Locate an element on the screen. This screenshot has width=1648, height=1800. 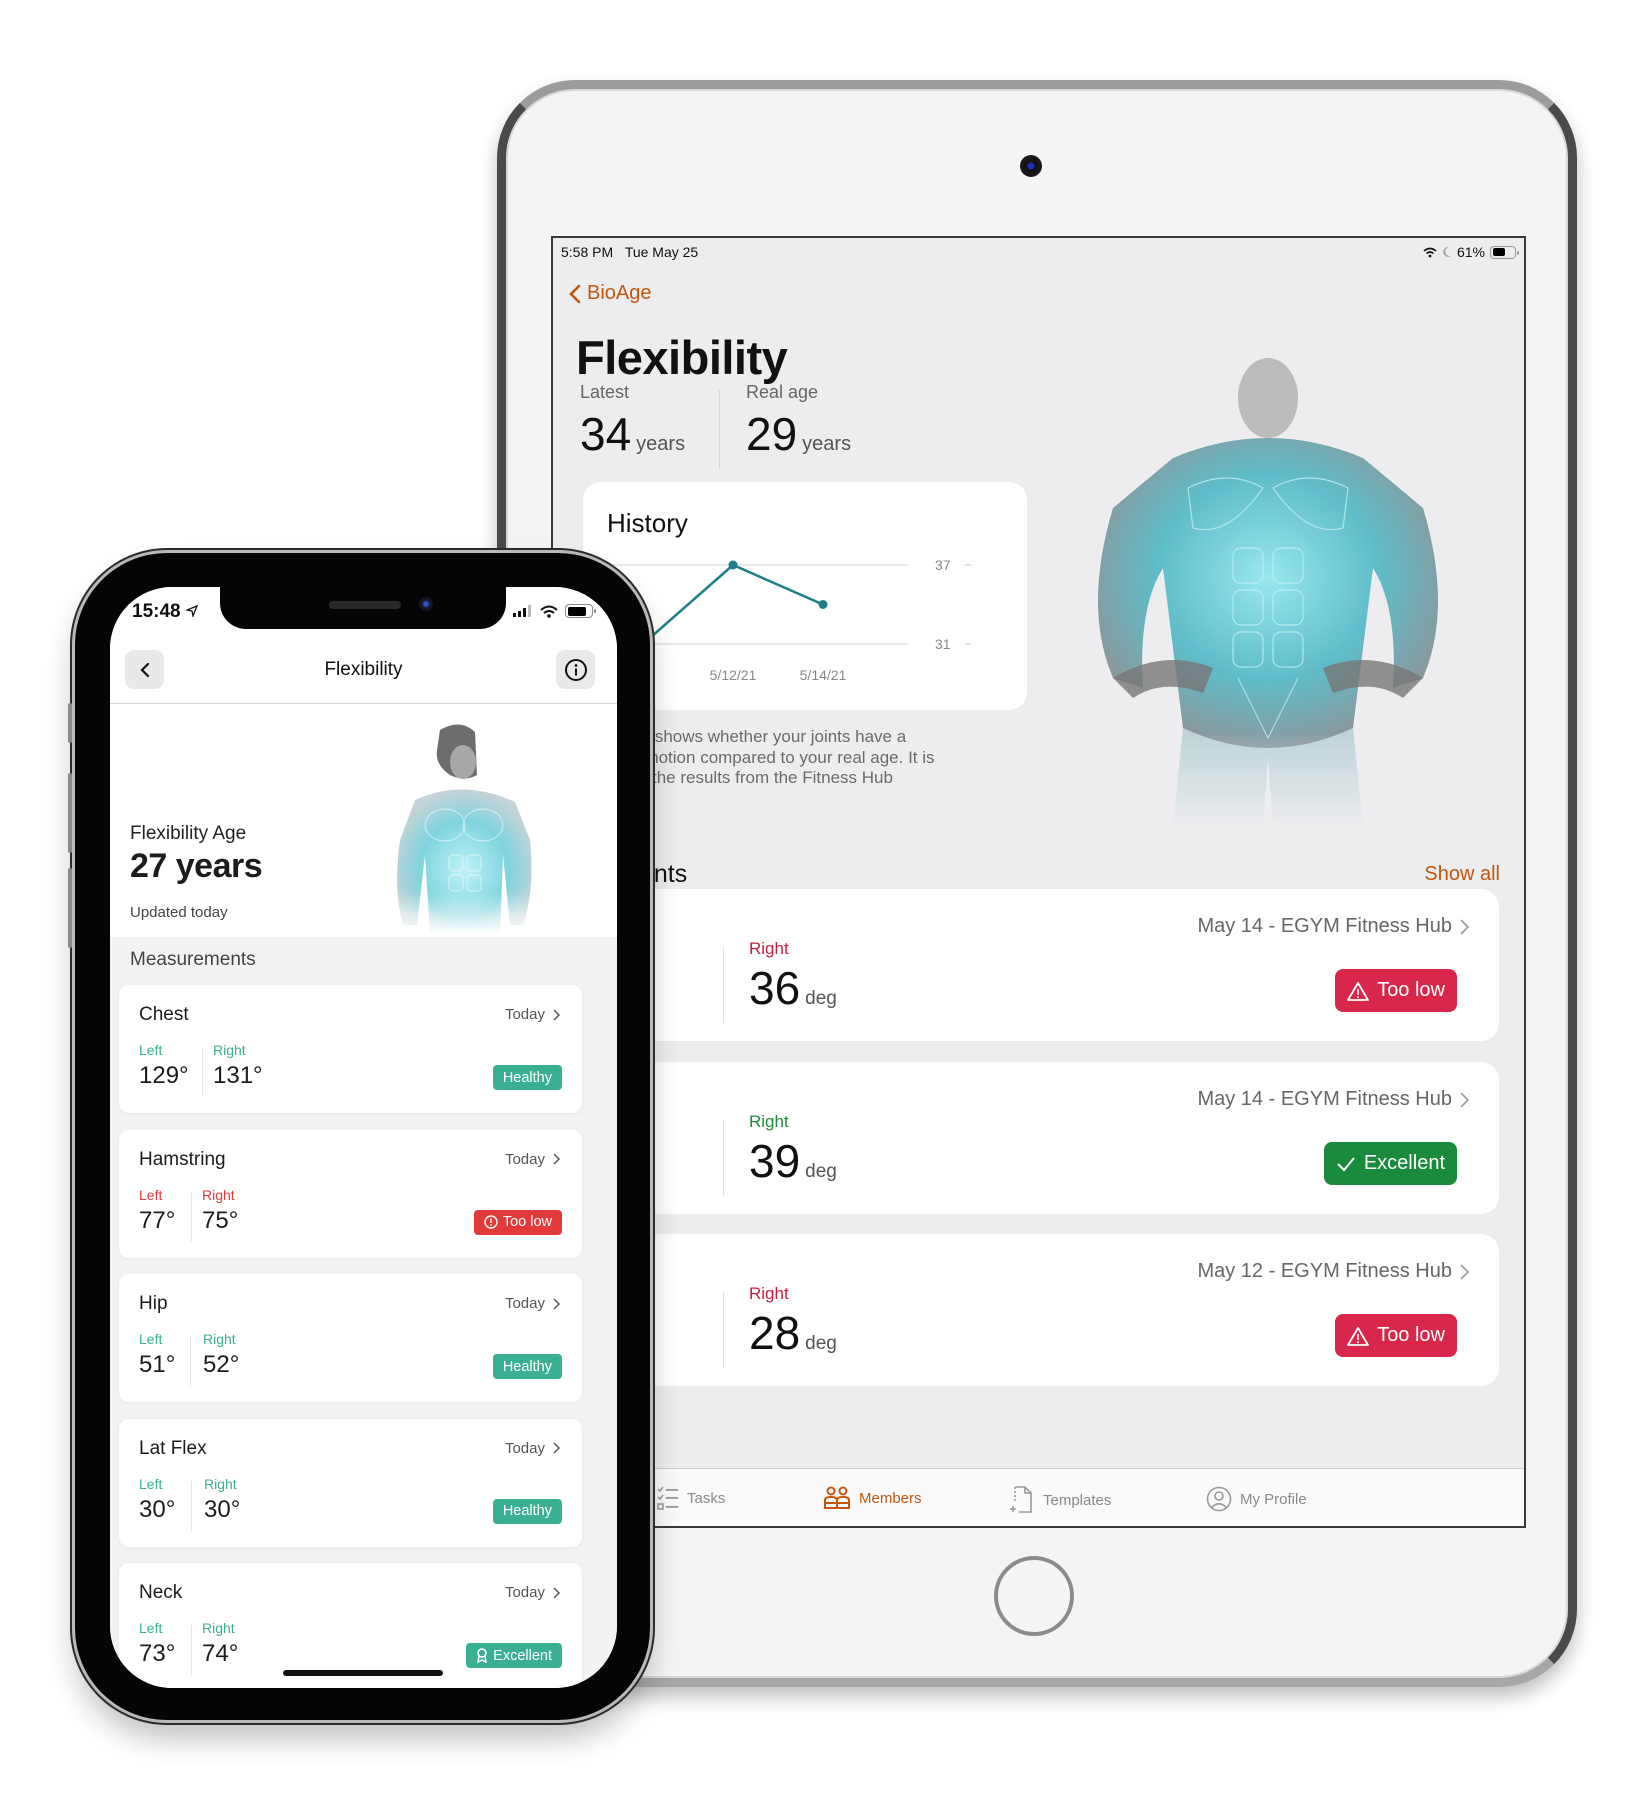
moon-icon is located at coordinates (1447, 251).